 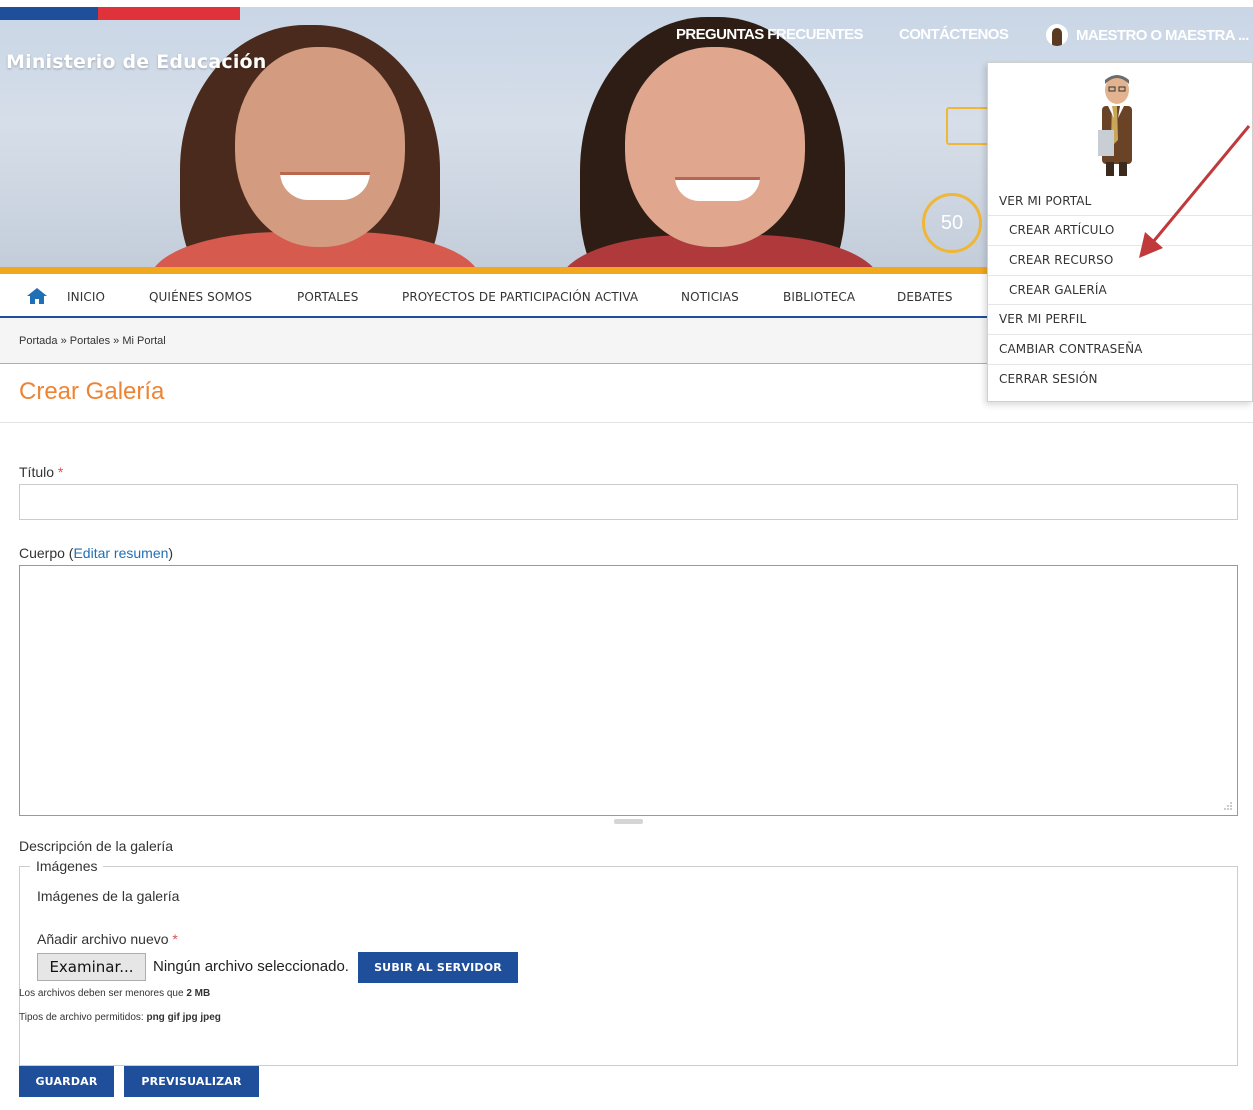 I want to click on nav-item-noticias: NOTICIAS, so click(x=710, y=297).